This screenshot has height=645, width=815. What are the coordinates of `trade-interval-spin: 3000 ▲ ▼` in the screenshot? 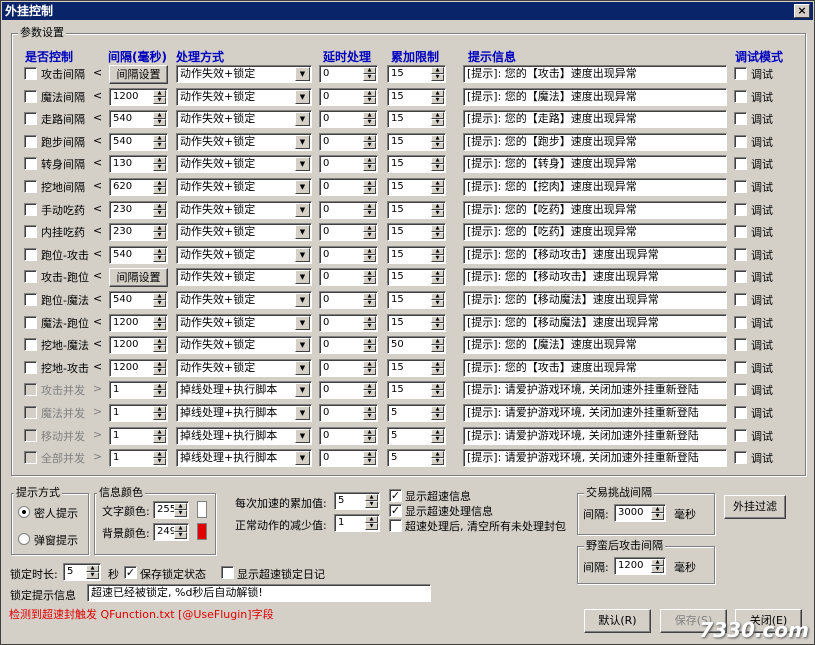 It's located at (640, 513).